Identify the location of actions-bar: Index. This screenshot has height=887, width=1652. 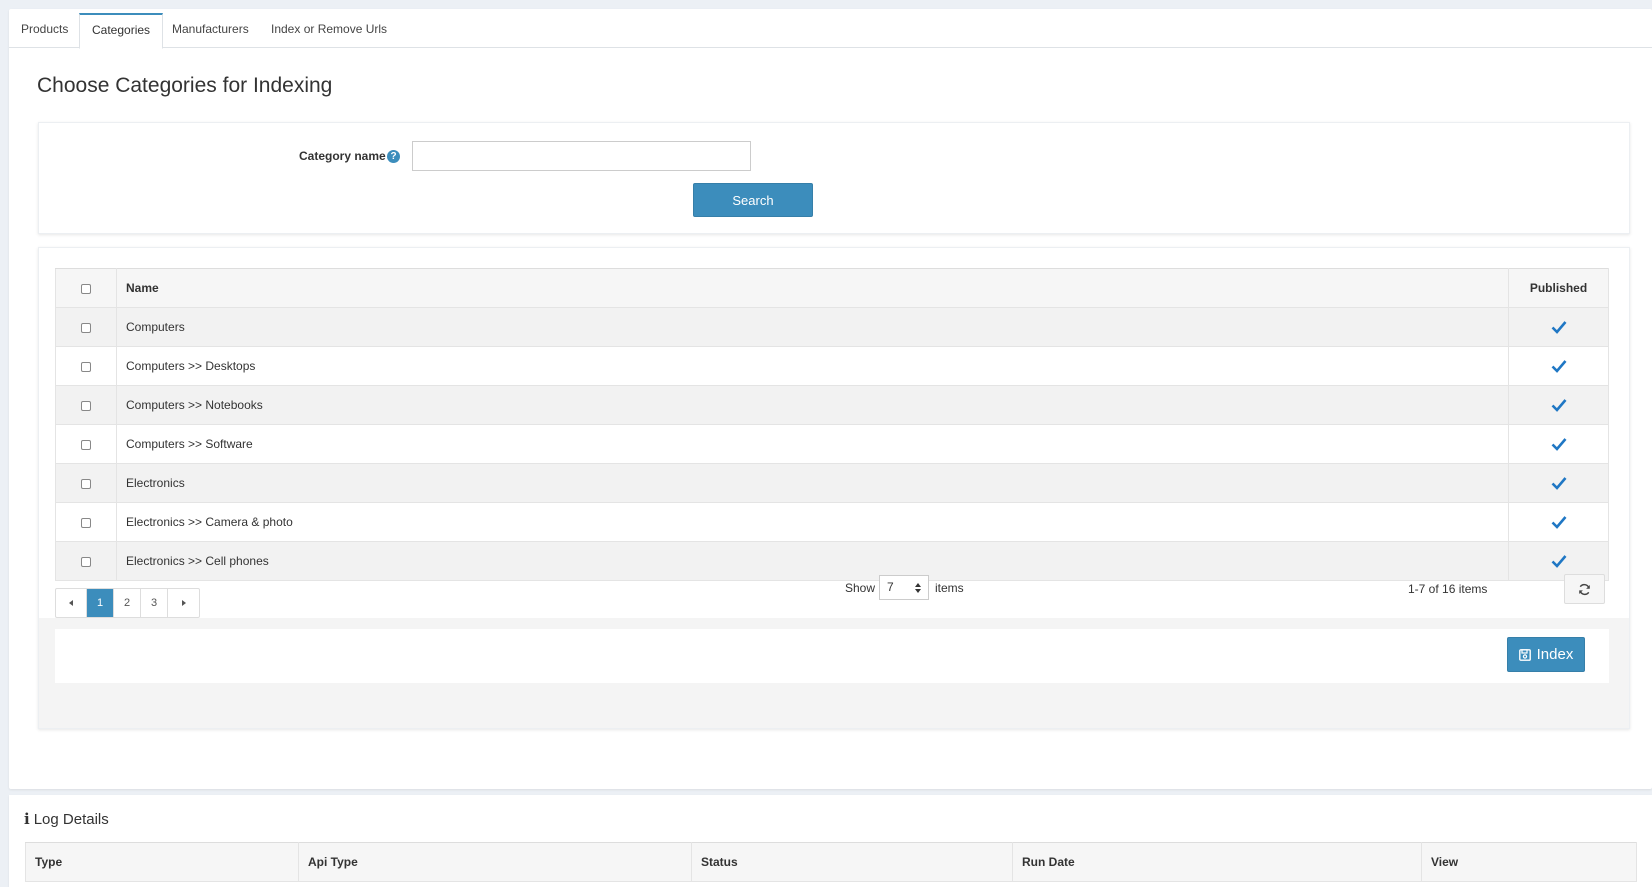
(832, 656).